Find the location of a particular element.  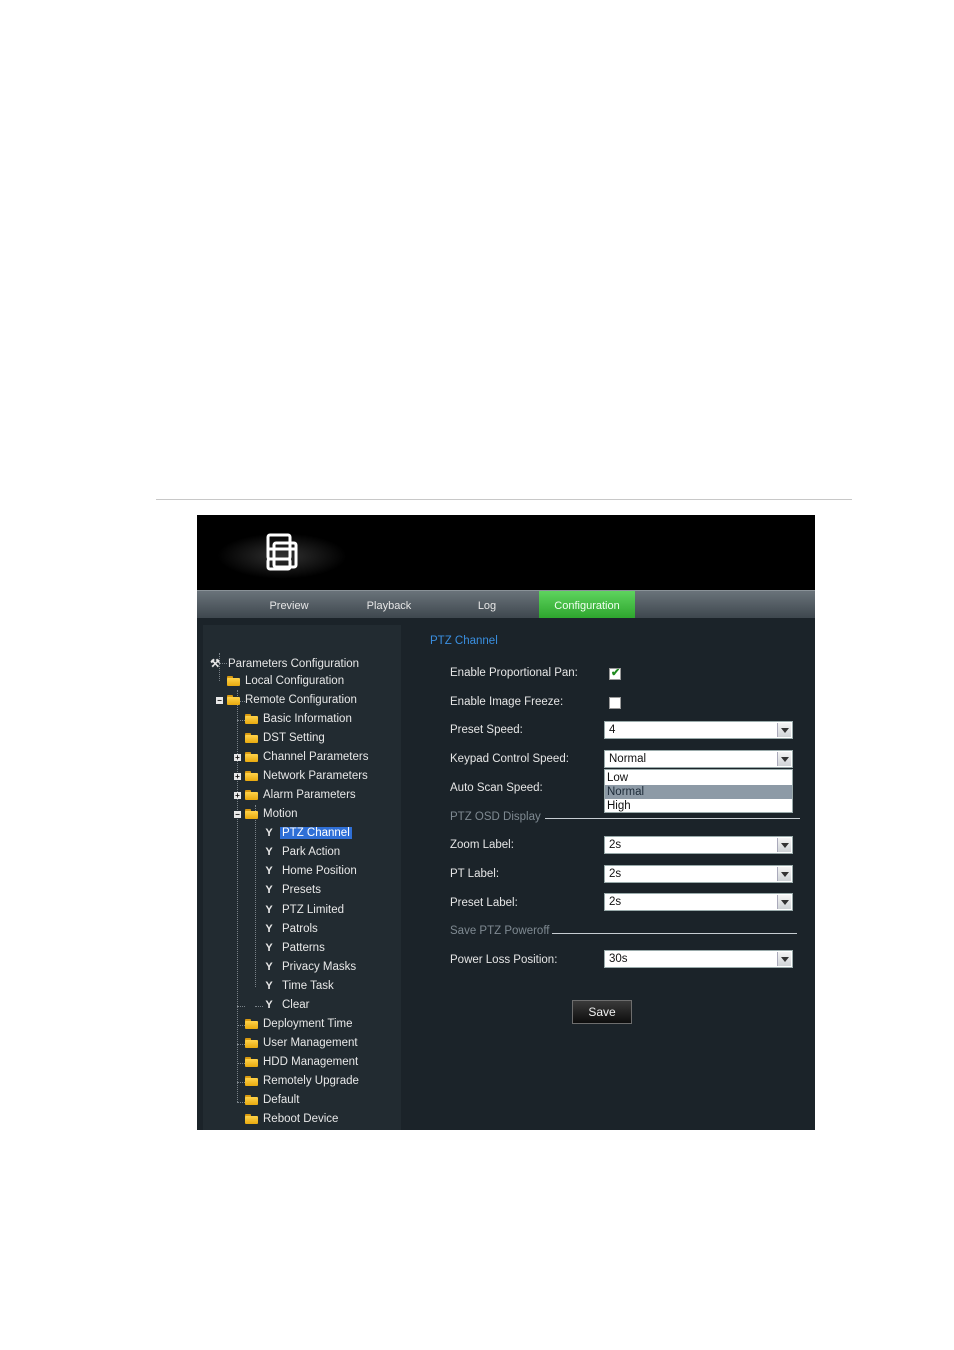

dropdown-option-low: Low is located at coordinates (698, 778).